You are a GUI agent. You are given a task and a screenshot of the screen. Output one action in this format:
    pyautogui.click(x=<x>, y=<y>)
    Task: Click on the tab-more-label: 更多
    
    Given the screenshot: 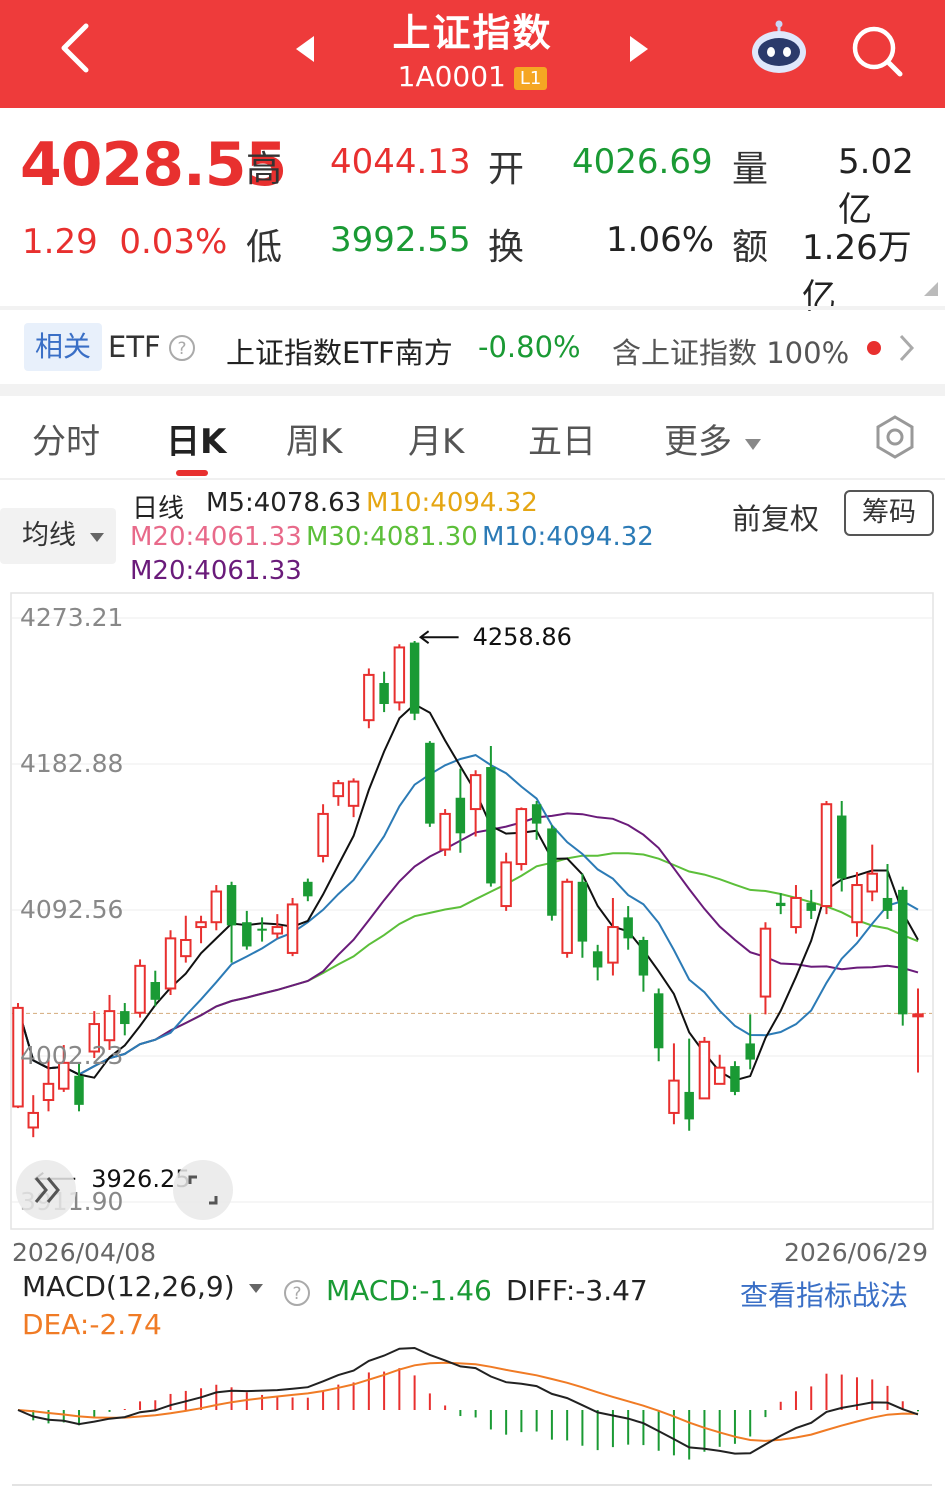 What is the action you would take?
    pyautogui.click(x=698, y=442)
    